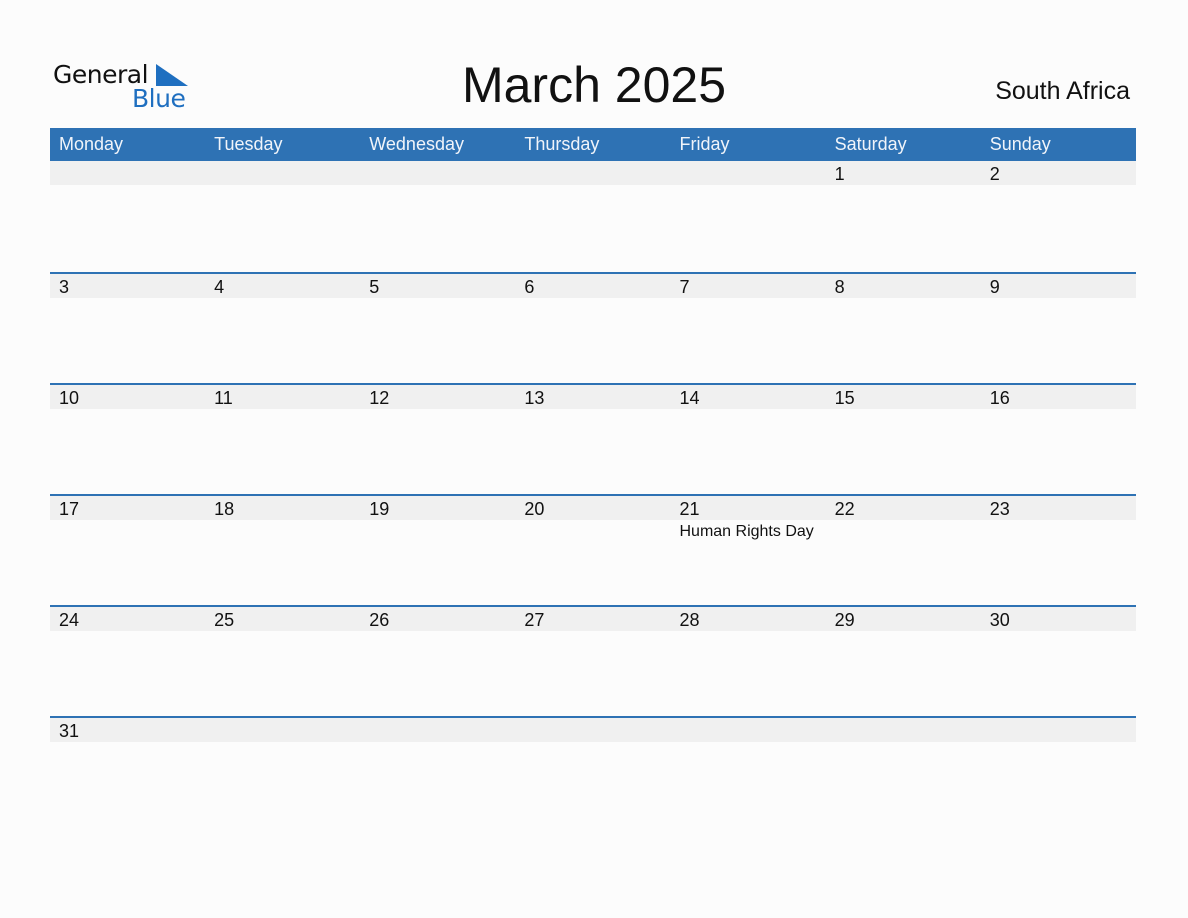 This screenshot has height=918, width=1188. I want to click on day-number: 9, so click(1058, 286).